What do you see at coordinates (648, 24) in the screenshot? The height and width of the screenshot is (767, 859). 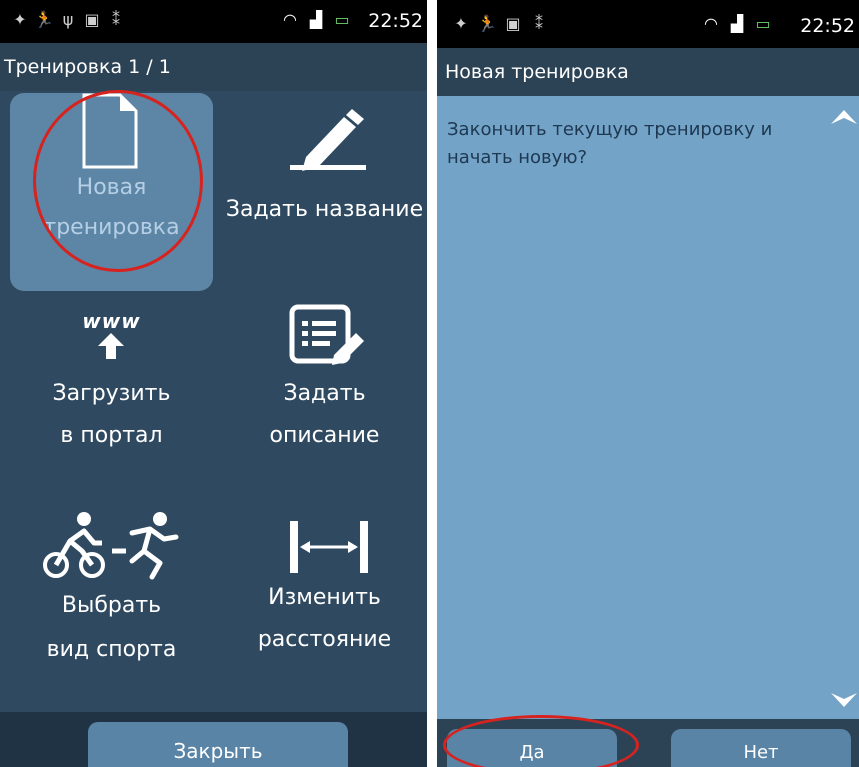 I see `status-bar: ✦ 🏃 ▣ ⁑ ◠ ▟ ▭ 22:52` at bounding box center [648, 24].